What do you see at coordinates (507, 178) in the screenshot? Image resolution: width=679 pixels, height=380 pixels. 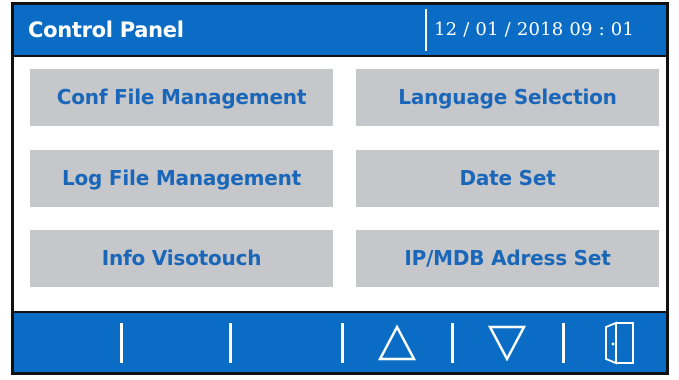 I see `date-set-button: Date Set` at bounding box center [507, 178].